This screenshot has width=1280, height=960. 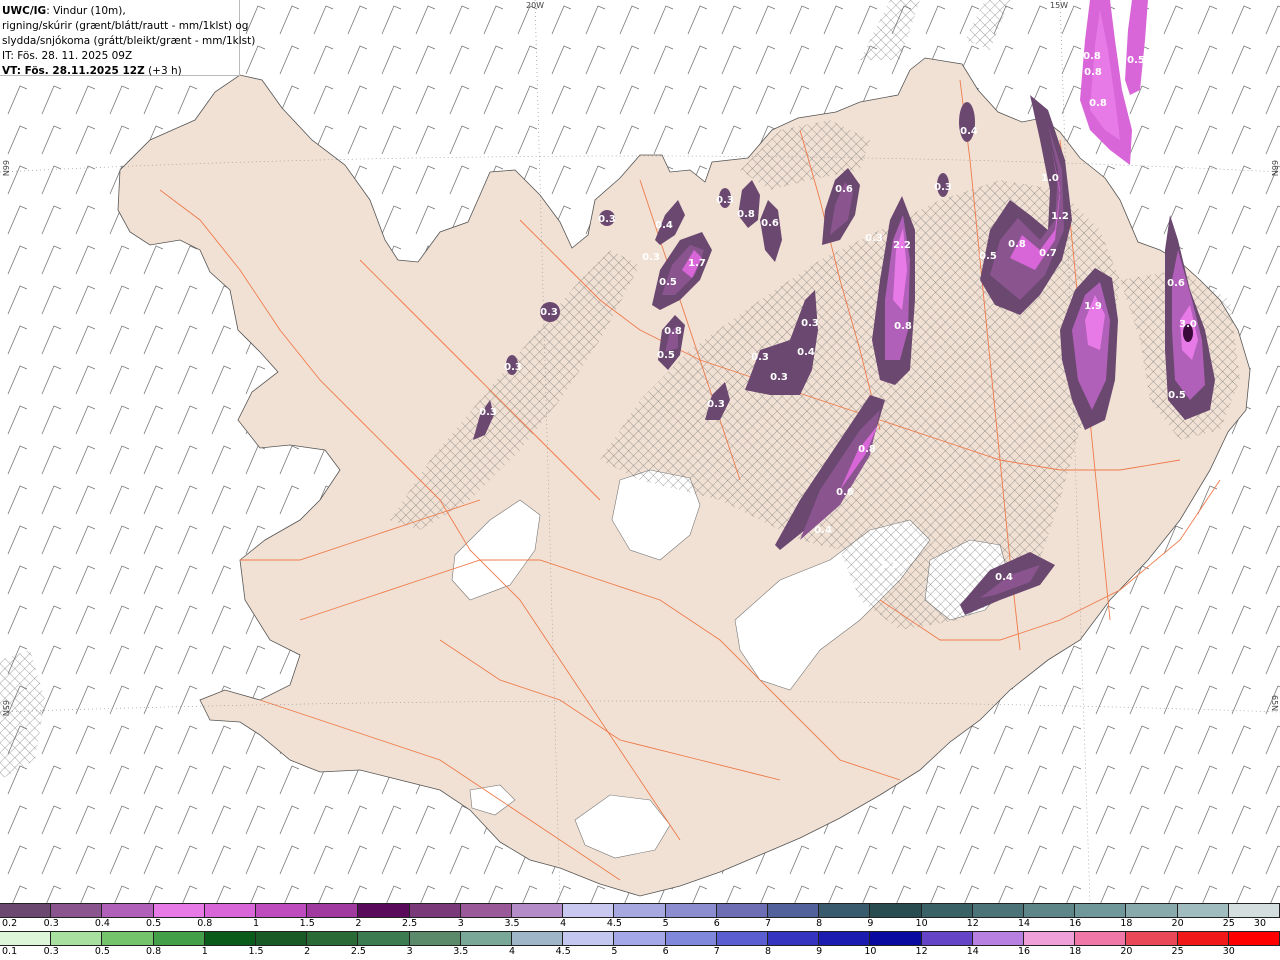 What do you see at coordinates (844, 189) in the screenshot?
I see `precip-value-label: 0.6` at bounding box center [844, 189].